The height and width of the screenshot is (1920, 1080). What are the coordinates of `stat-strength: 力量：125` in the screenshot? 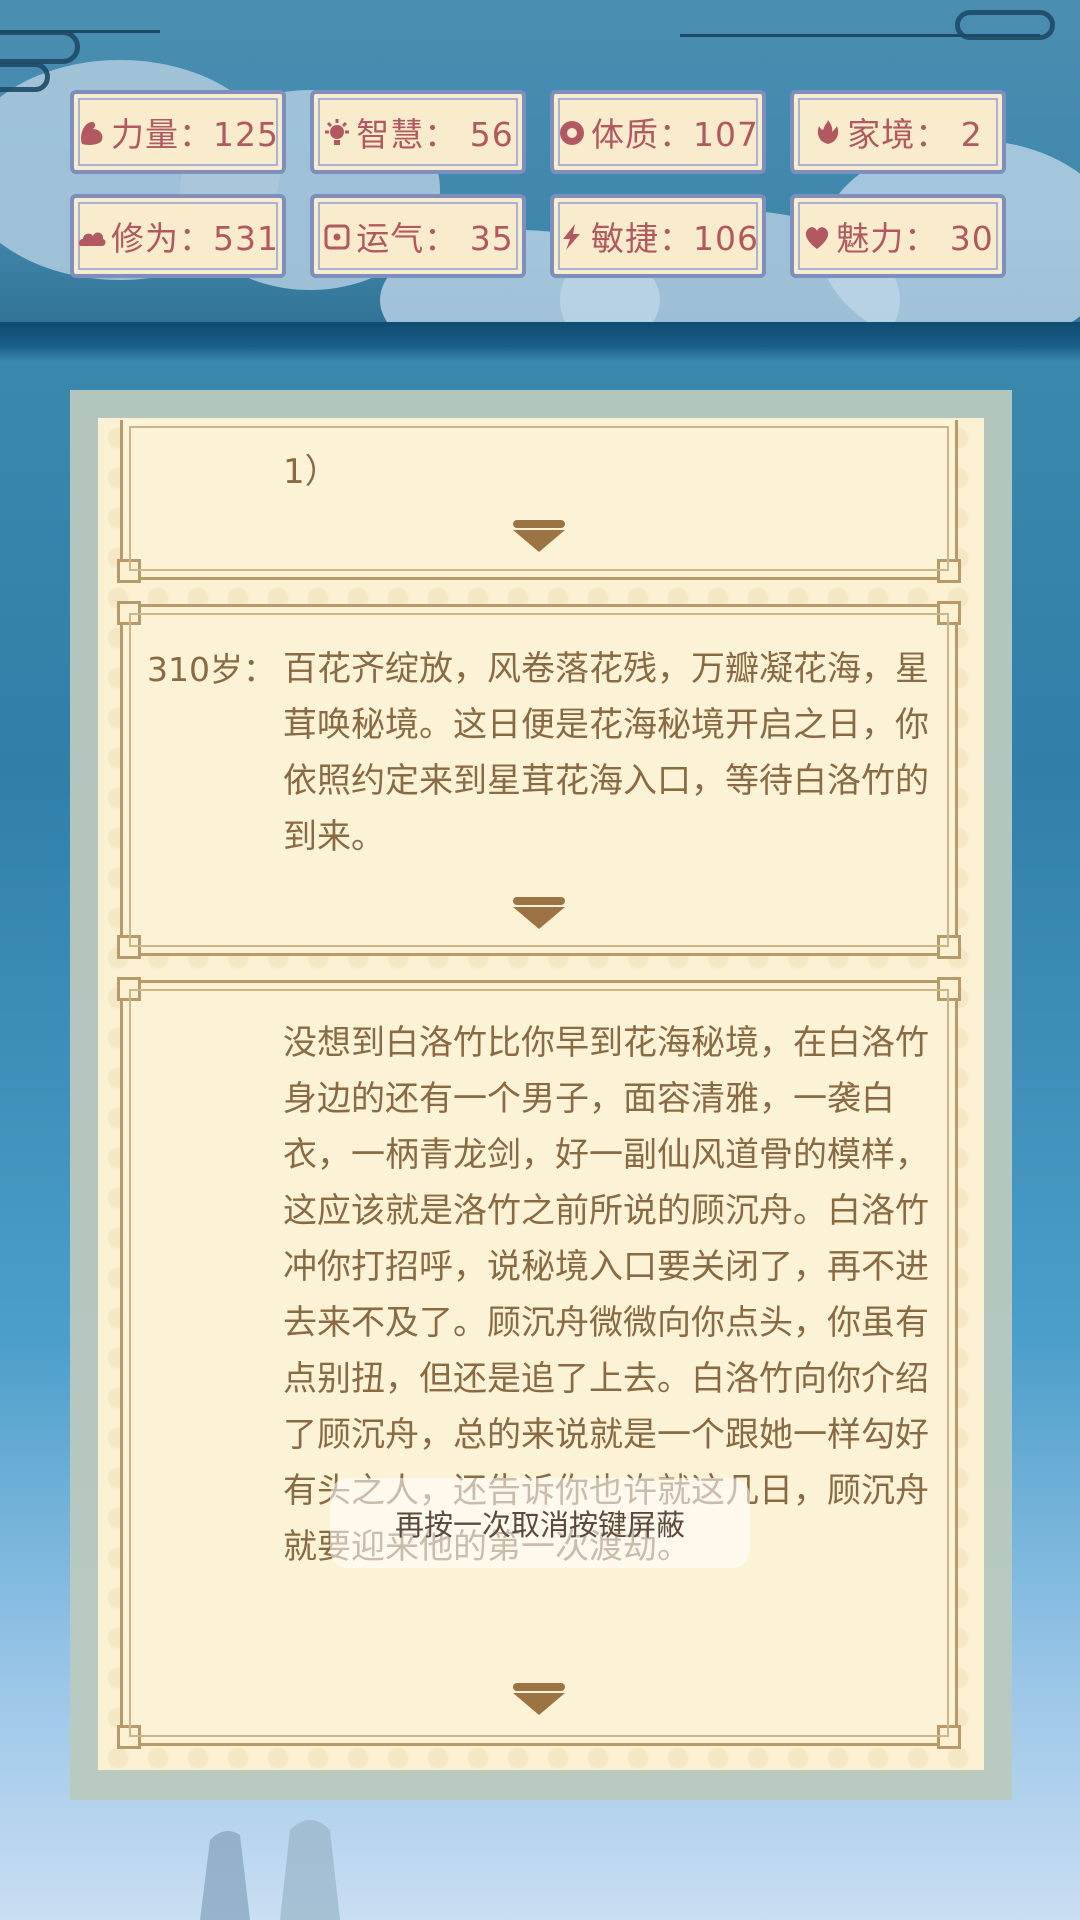 It's located at (178, 132).